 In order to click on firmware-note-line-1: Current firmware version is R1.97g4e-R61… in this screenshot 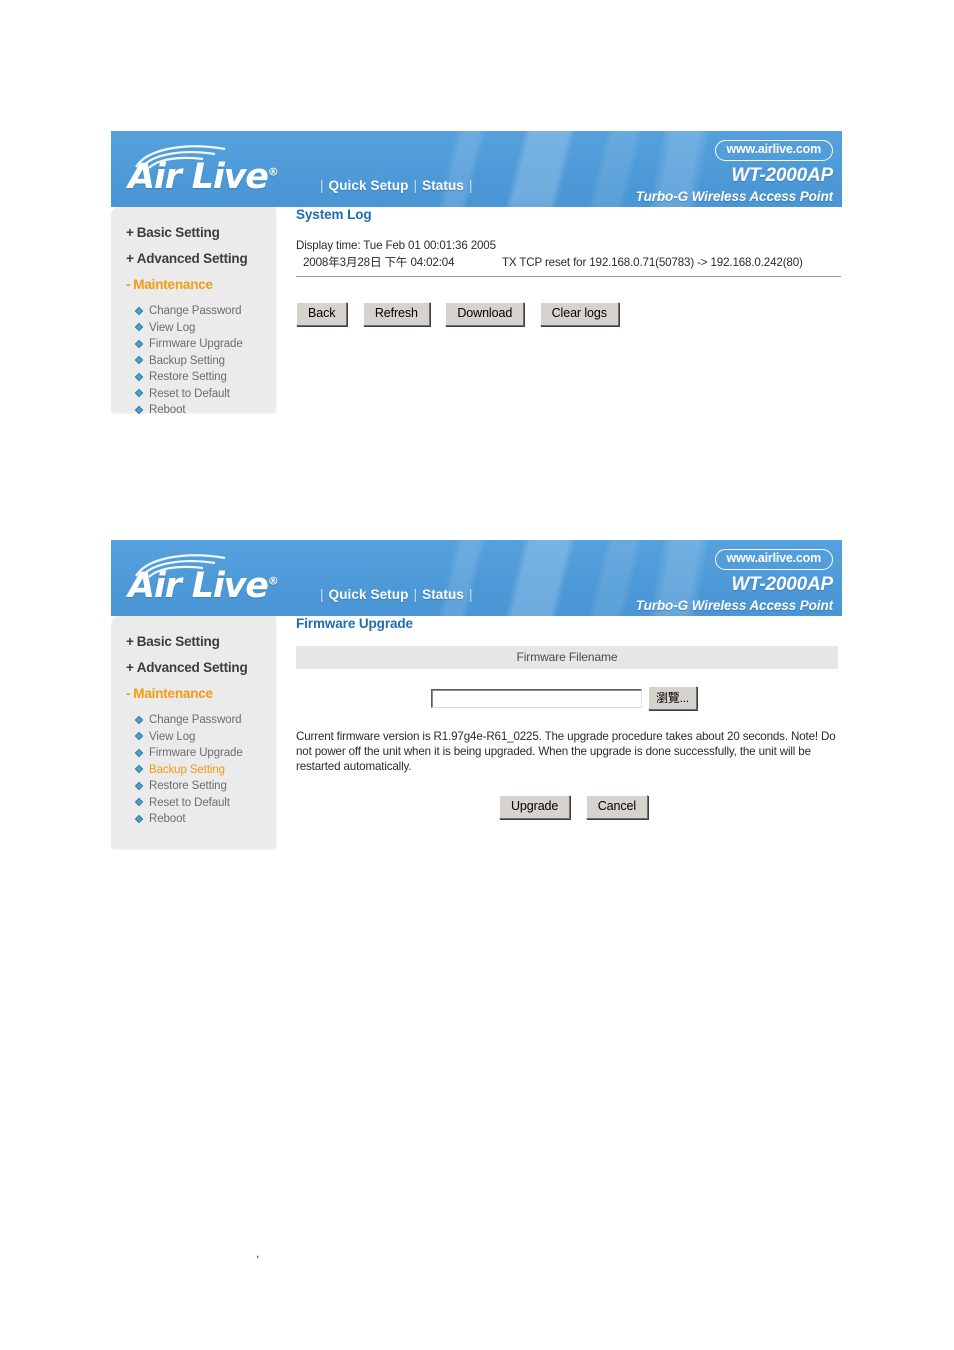, I will do `click(542, 736)`.